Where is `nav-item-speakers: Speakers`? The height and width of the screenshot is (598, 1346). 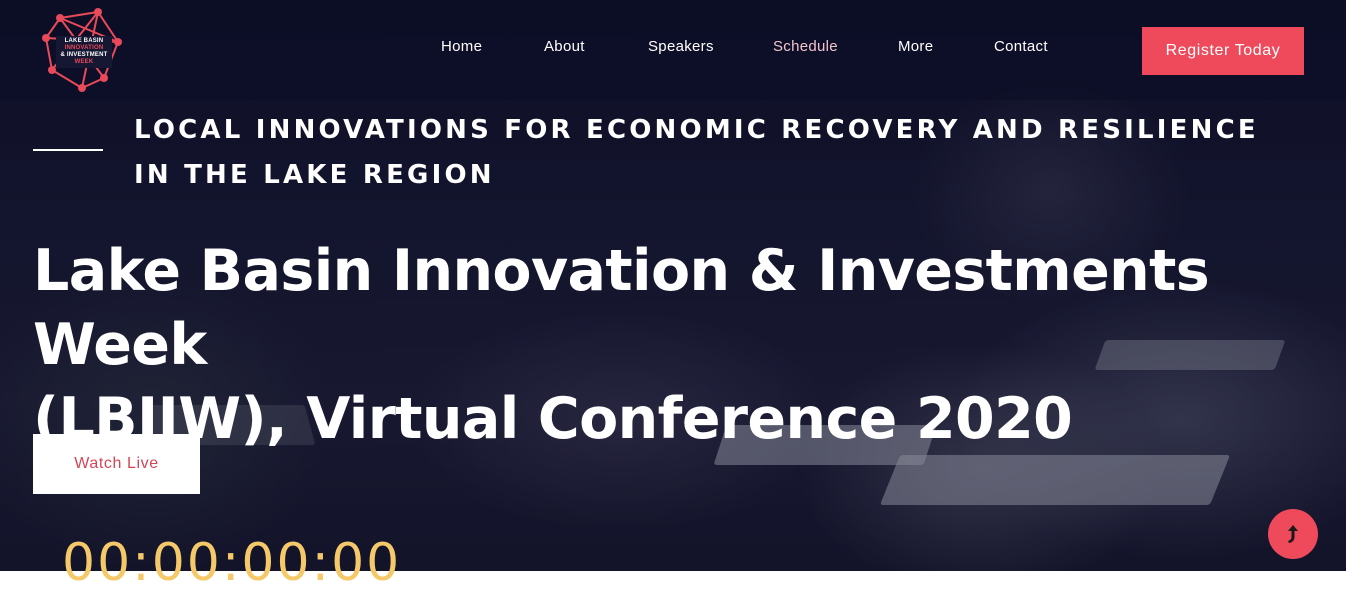 nav-item-speakers: Speakers is located at coordinates (681, 46).